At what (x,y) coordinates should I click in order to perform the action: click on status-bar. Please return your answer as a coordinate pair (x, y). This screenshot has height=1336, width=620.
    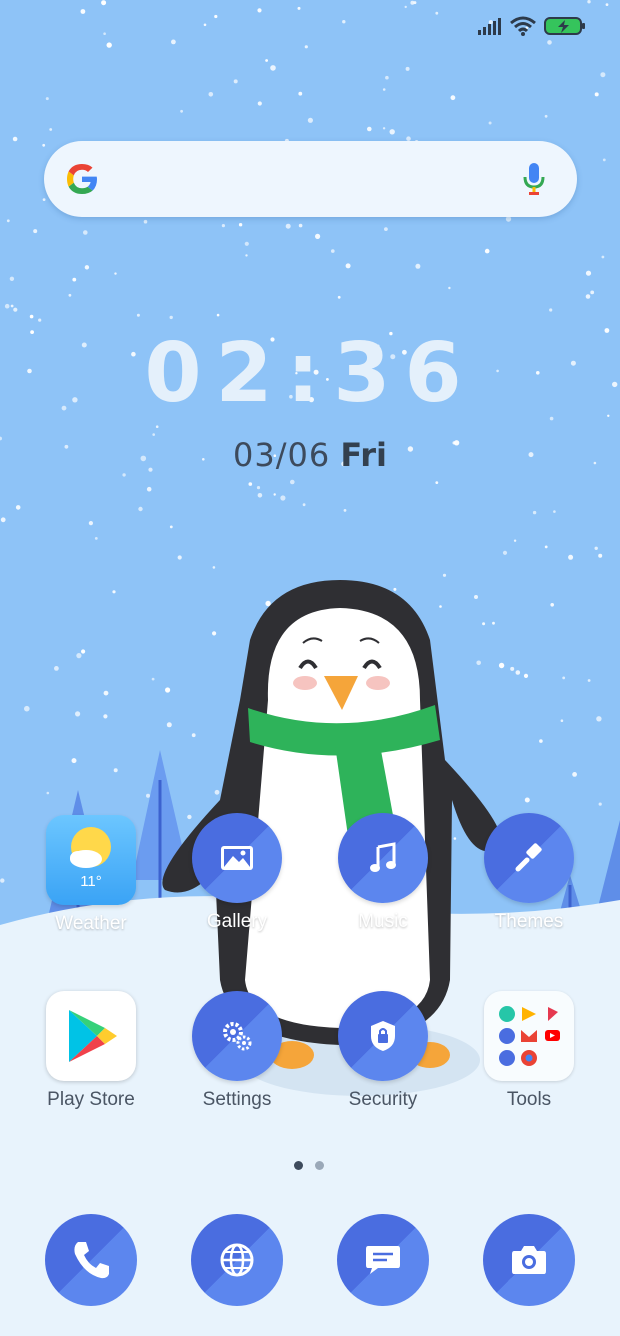
    Looking at the image, I should click on (532, 26).